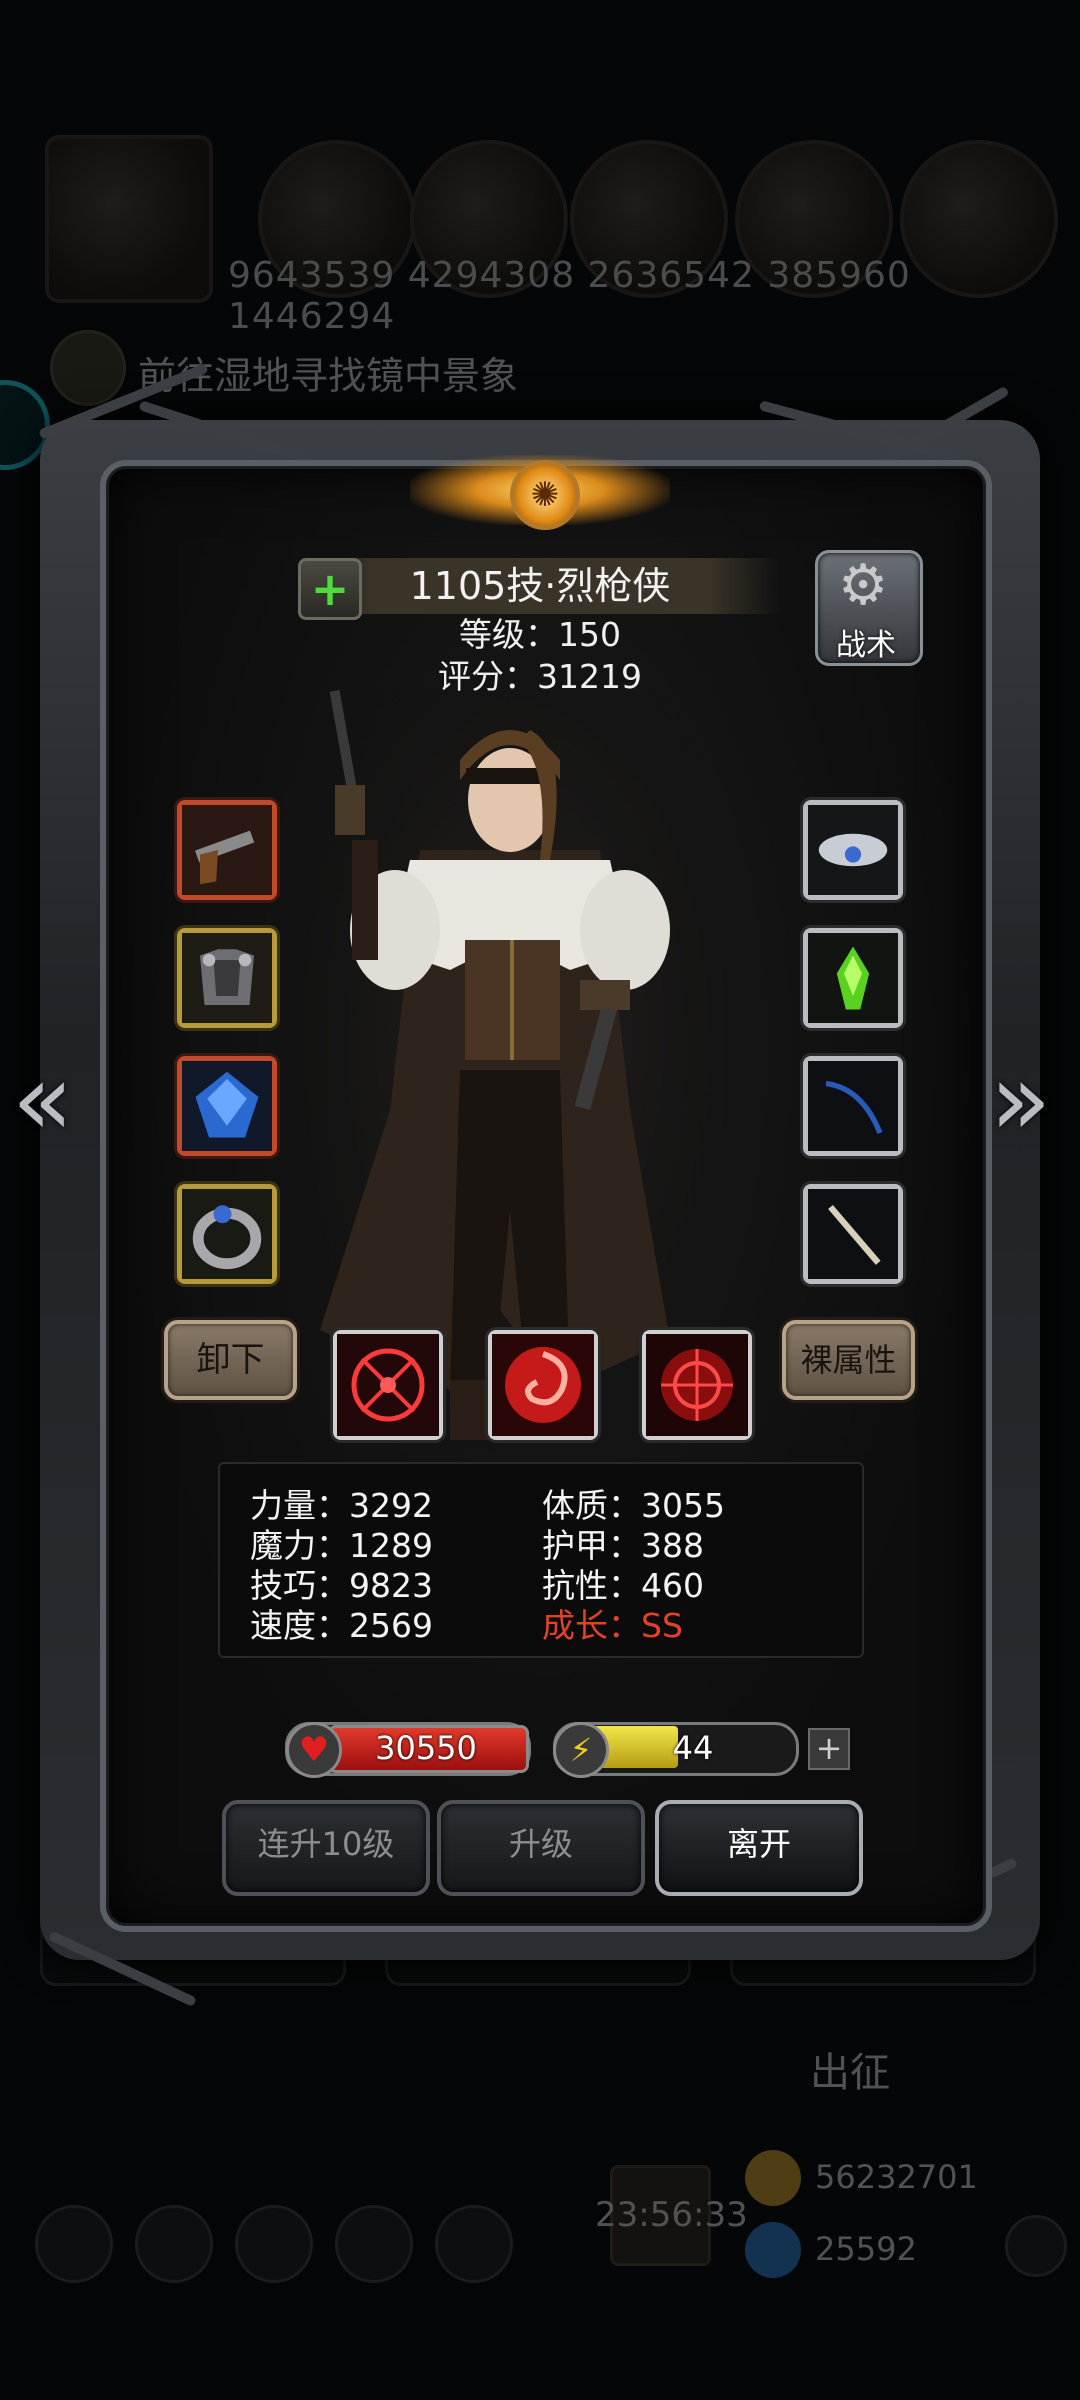  What do you see at coordinates (623, 1585) in the screenshot?
I see `stat-resistance: 抗性：460` at bounding box center [623, 1585].